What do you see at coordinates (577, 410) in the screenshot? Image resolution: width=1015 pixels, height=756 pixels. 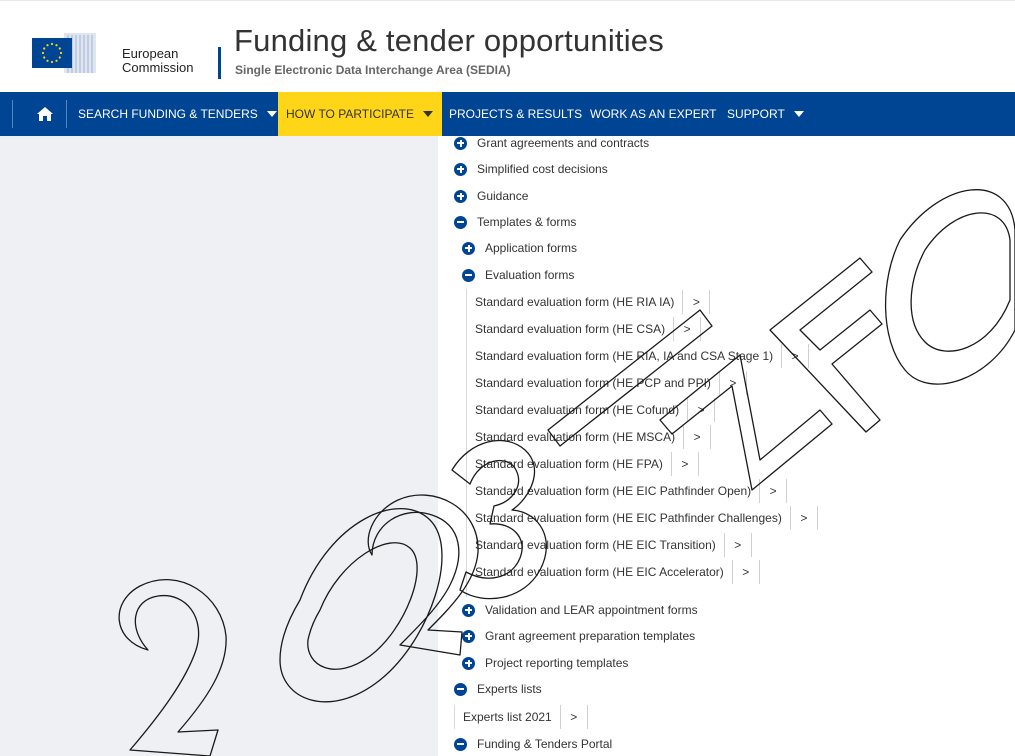 I see `doc-item-label: Standard evaluation form (HE Cofund)` at bounding box center [577, 410].